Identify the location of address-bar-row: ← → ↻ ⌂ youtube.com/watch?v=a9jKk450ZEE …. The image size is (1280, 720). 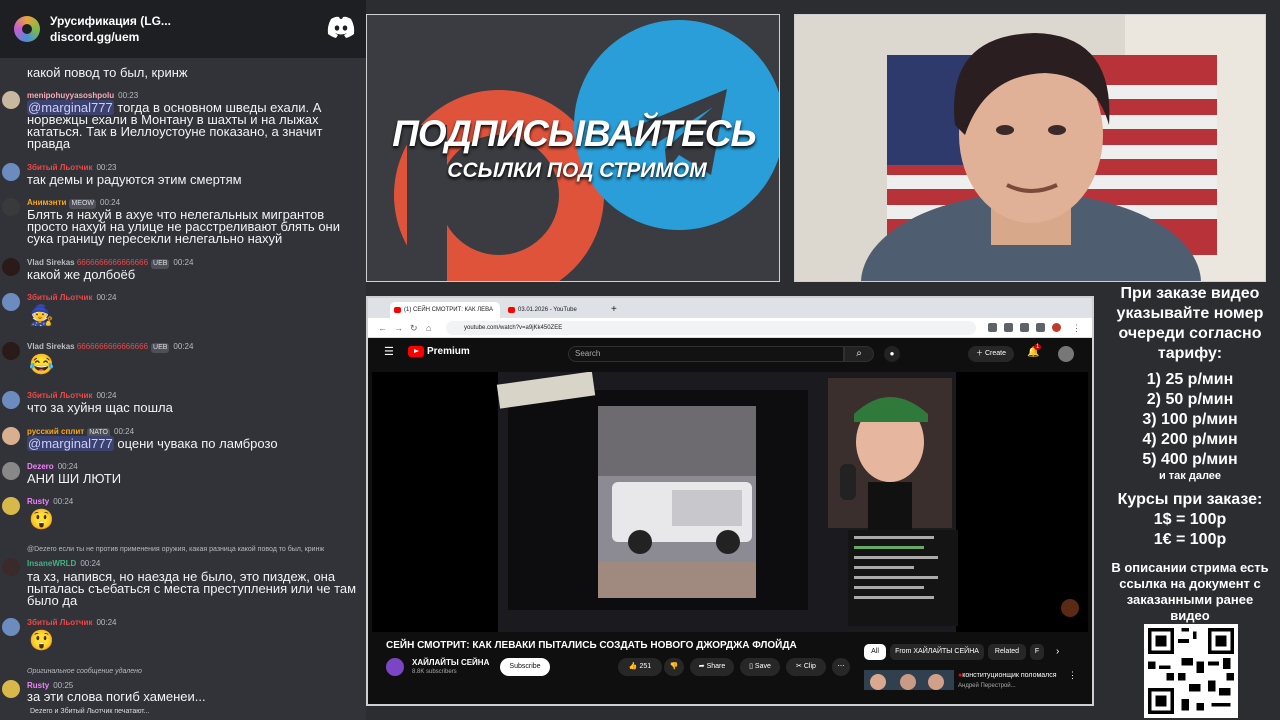
(730, 328).